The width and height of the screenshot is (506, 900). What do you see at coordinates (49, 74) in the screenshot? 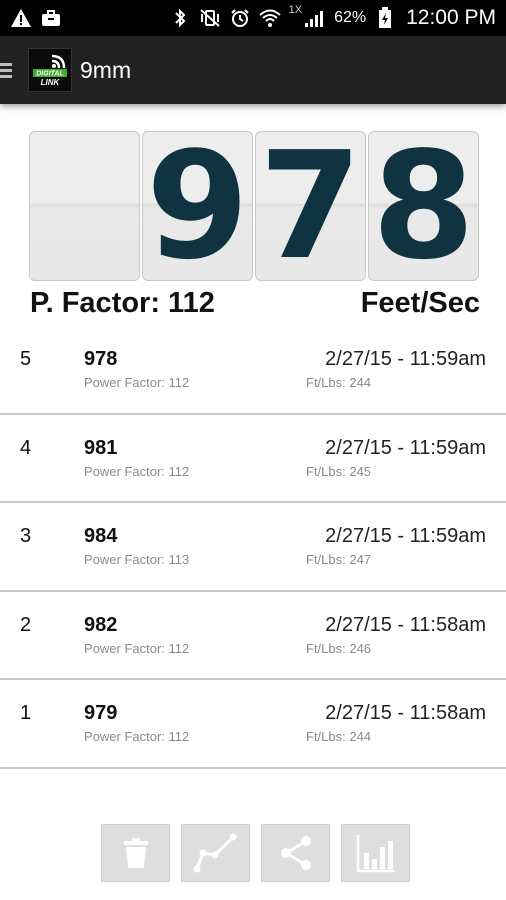
I see `svg-text: DIGITAL` at bounding box center [49, 74].